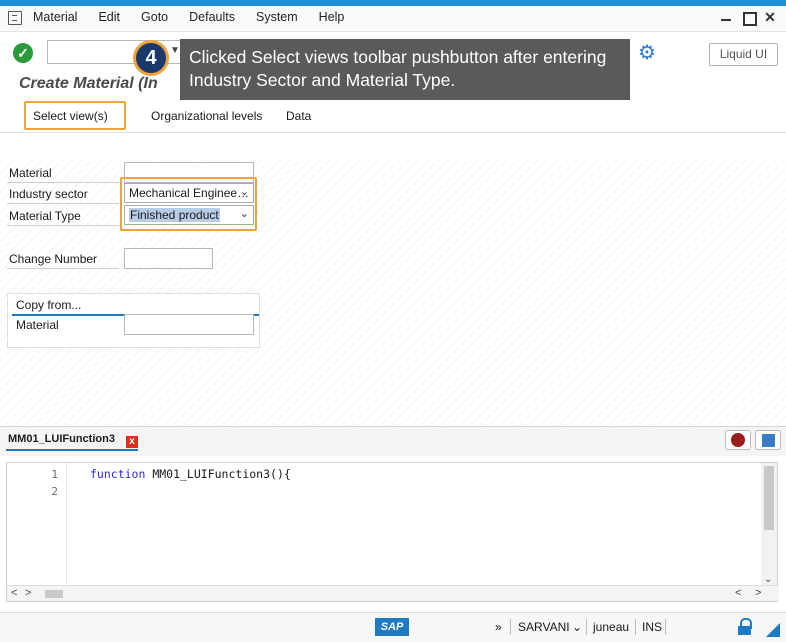 The height and width of the screenshot is (642, 786). I want to click on chevron-down-icon: ⌄, so click(577, 627).